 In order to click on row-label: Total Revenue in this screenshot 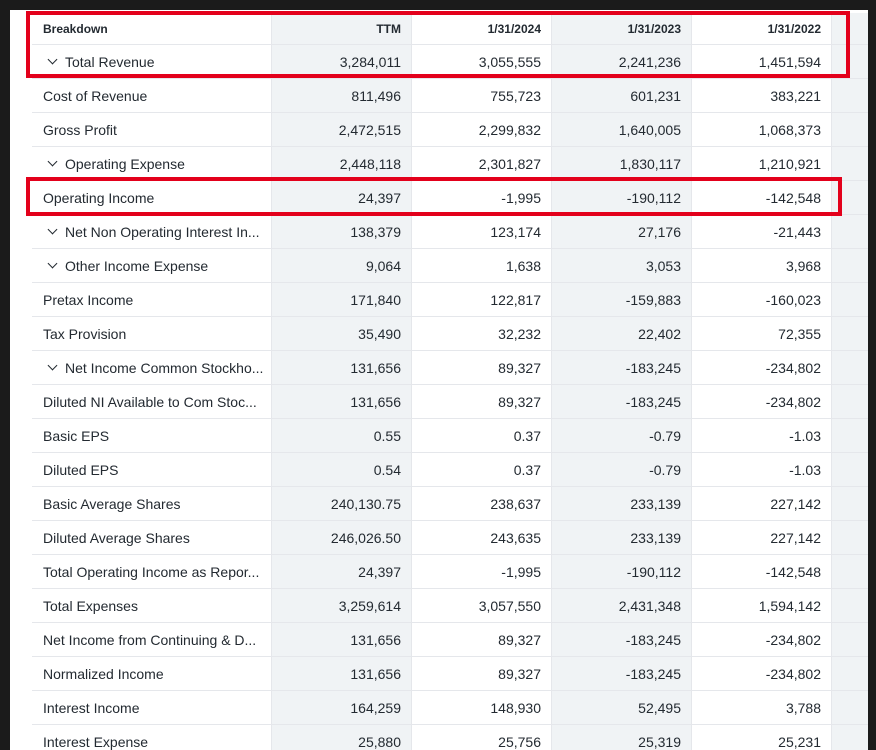, I will do `click(110, 61)`.